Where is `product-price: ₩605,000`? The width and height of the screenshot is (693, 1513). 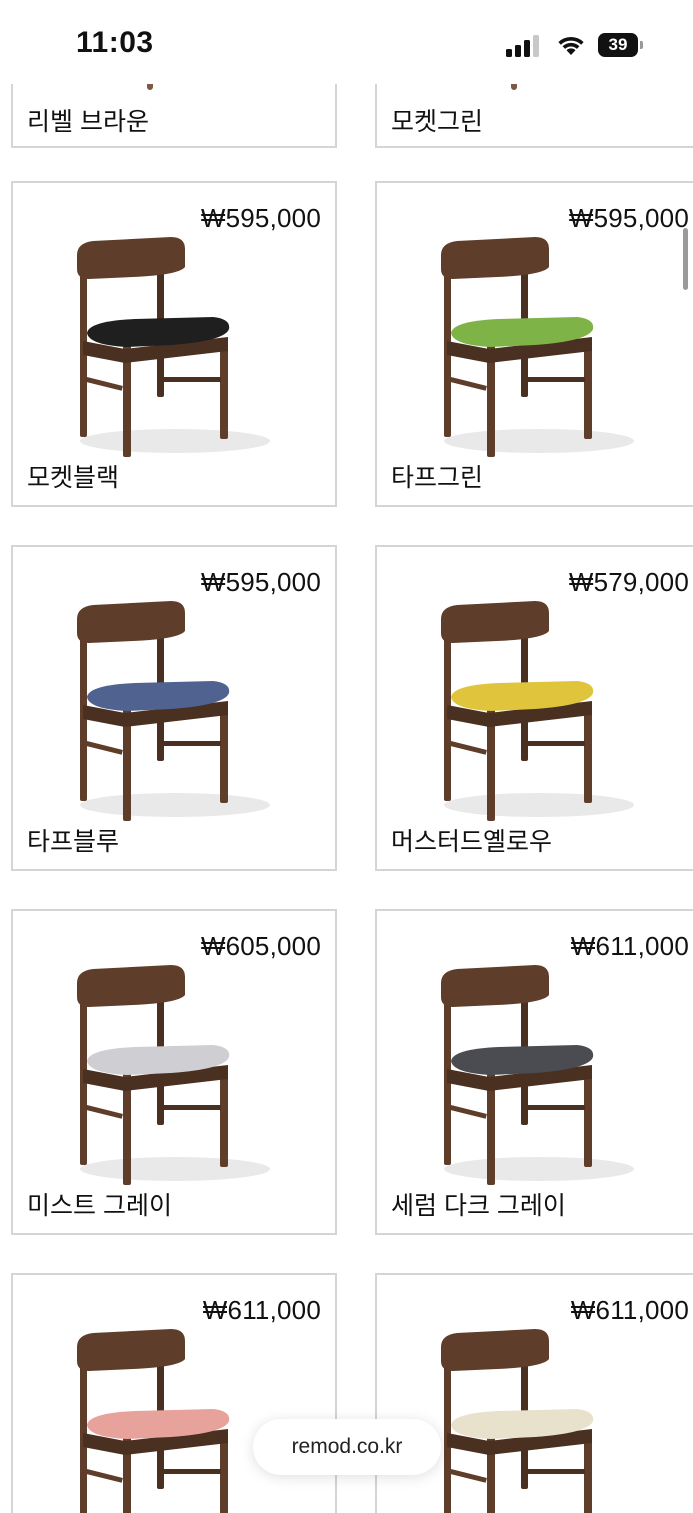
product-price: ₩605,000 is located at coordinates (260, 946).